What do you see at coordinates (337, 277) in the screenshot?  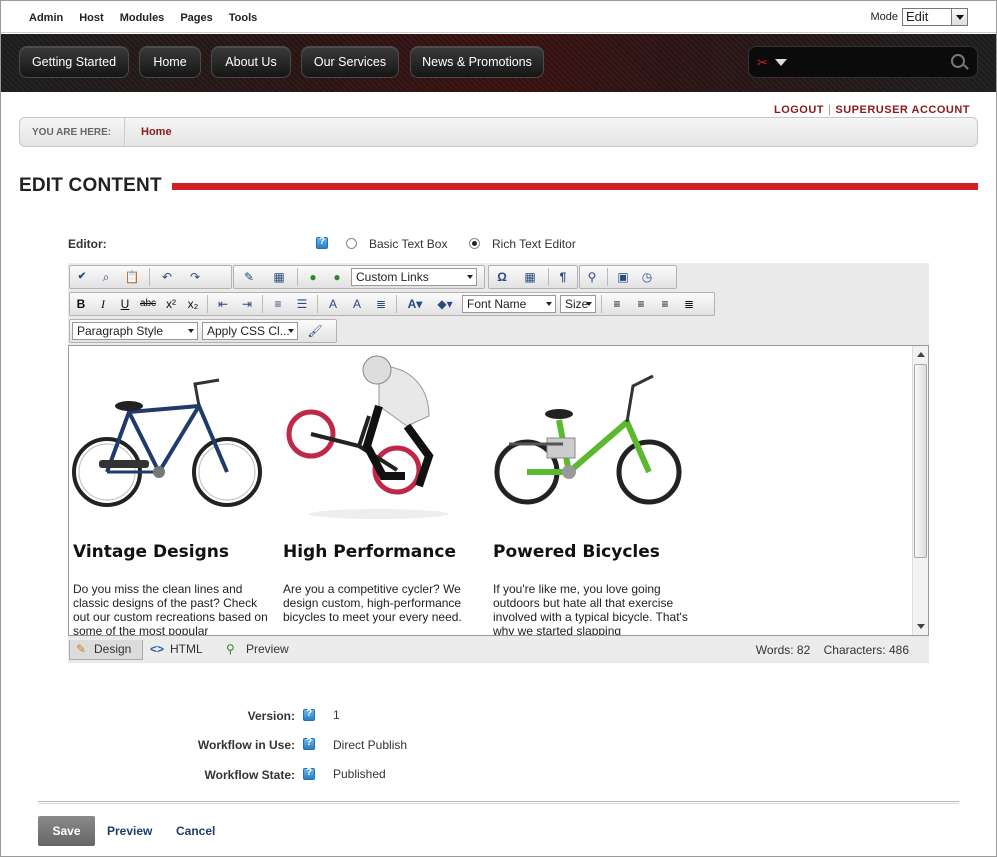 I see `unlink-icon: ●` at bounding box center [337, 277].